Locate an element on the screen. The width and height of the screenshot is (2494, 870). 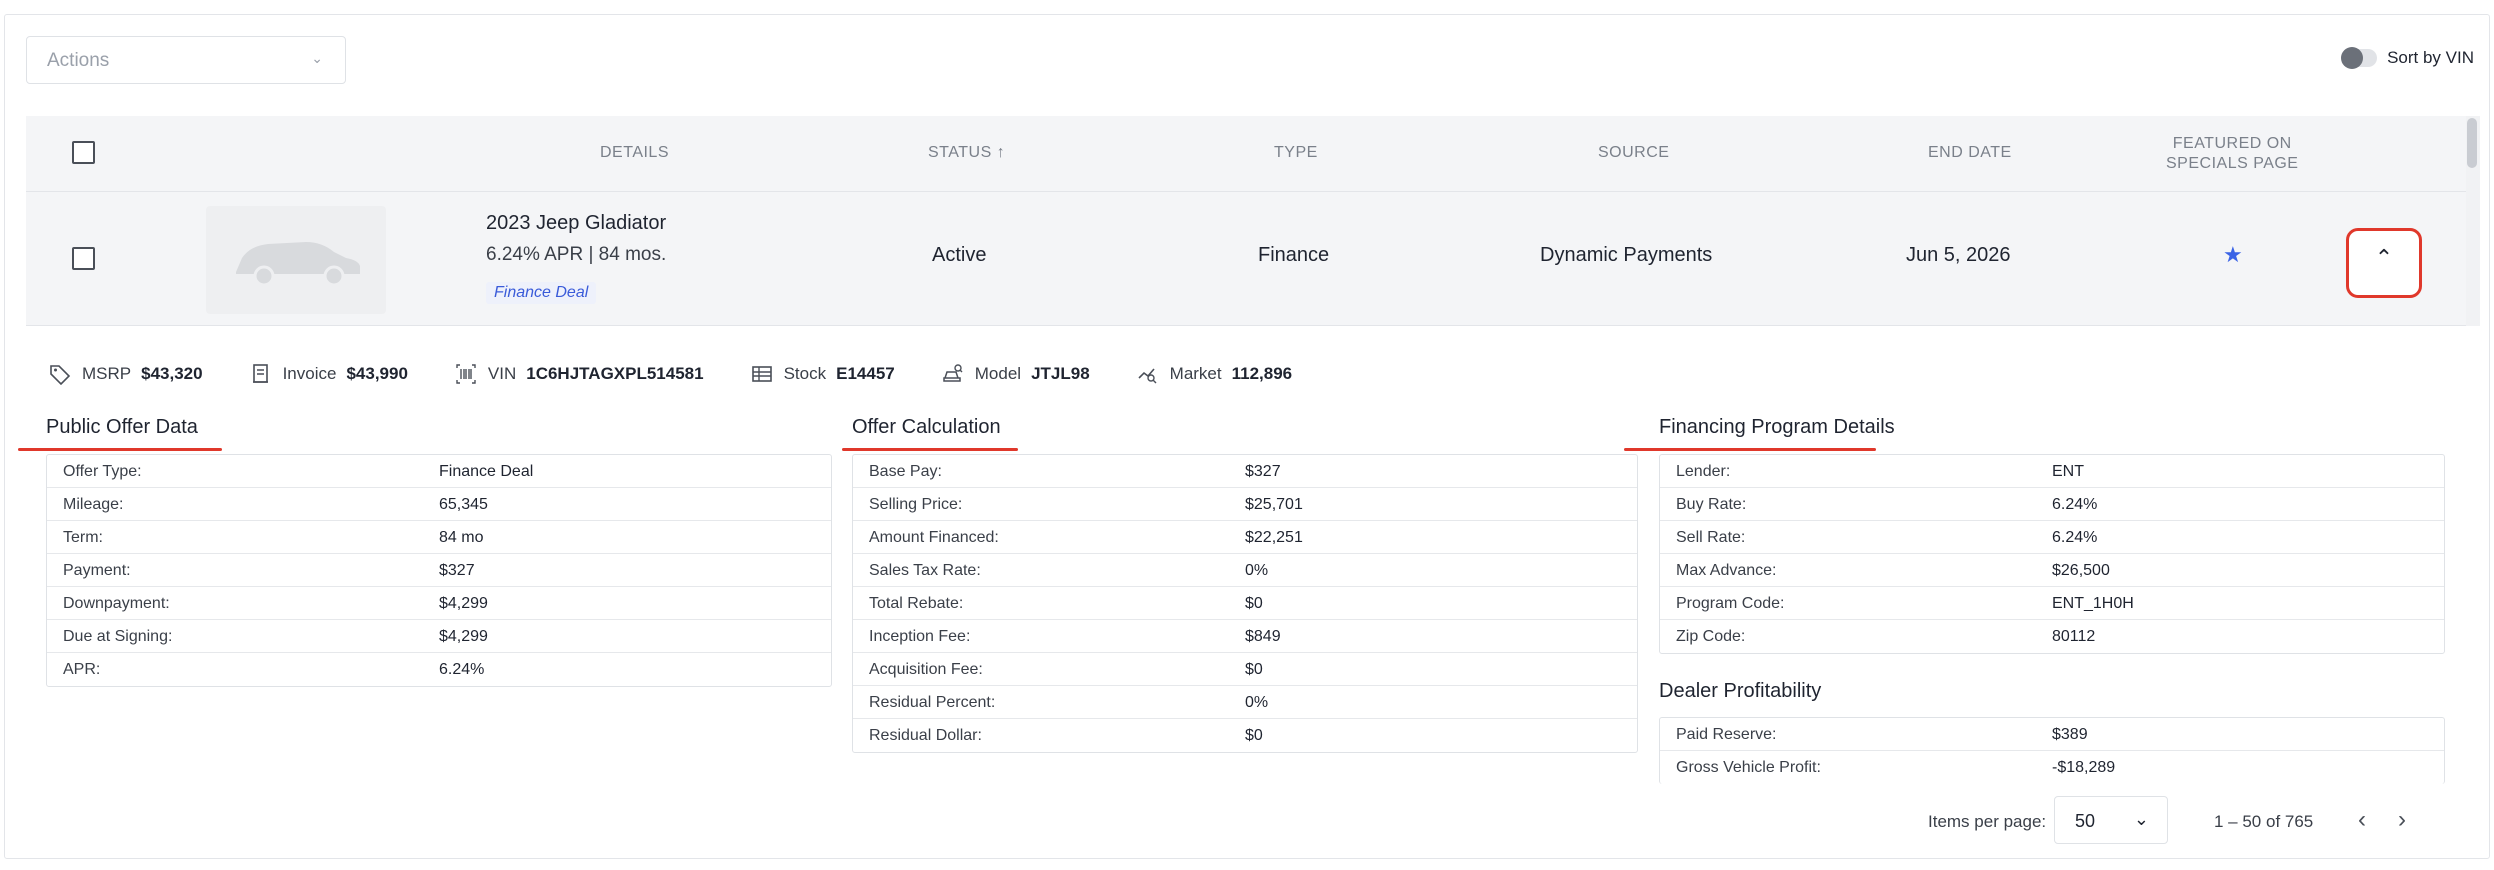
model-label: Model is located at coordinates (998, 373).